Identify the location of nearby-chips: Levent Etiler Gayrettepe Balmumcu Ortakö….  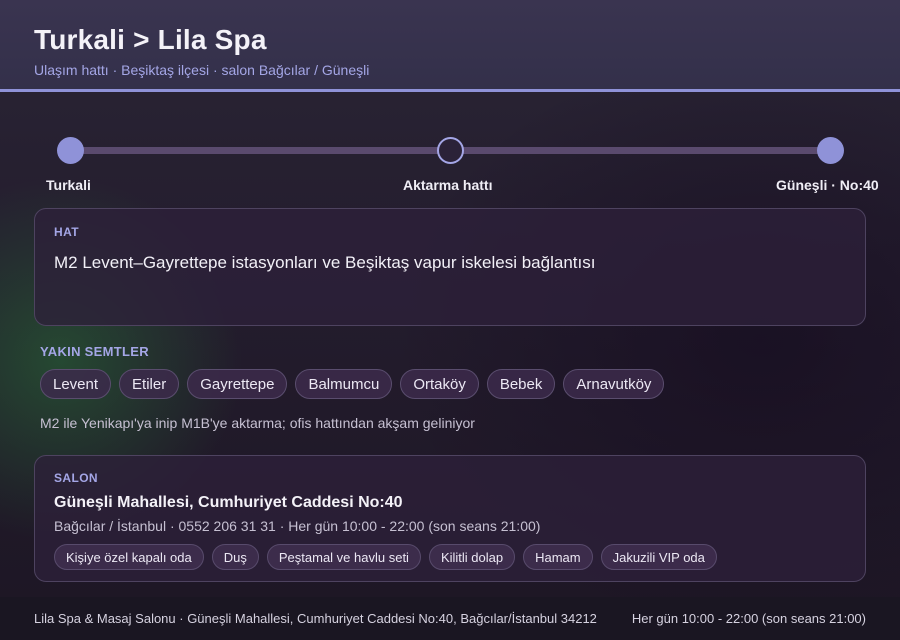
(352, 384).